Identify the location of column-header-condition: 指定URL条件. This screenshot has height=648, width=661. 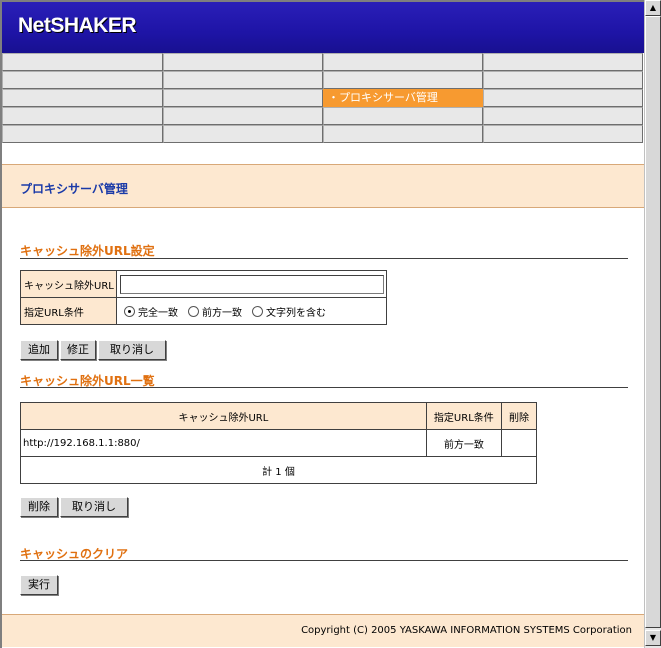
(463, 416).